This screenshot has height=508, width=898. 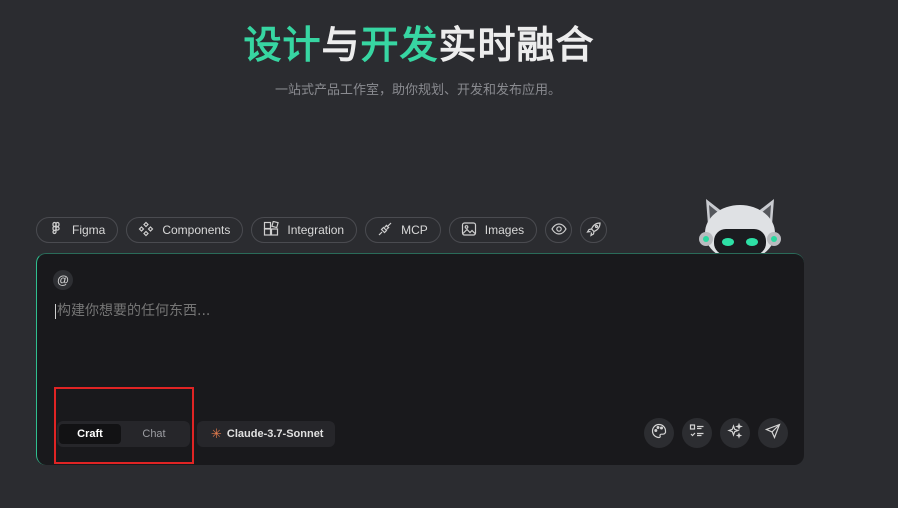 I want to click on chip-components: Components, so click(x=185, y=230).